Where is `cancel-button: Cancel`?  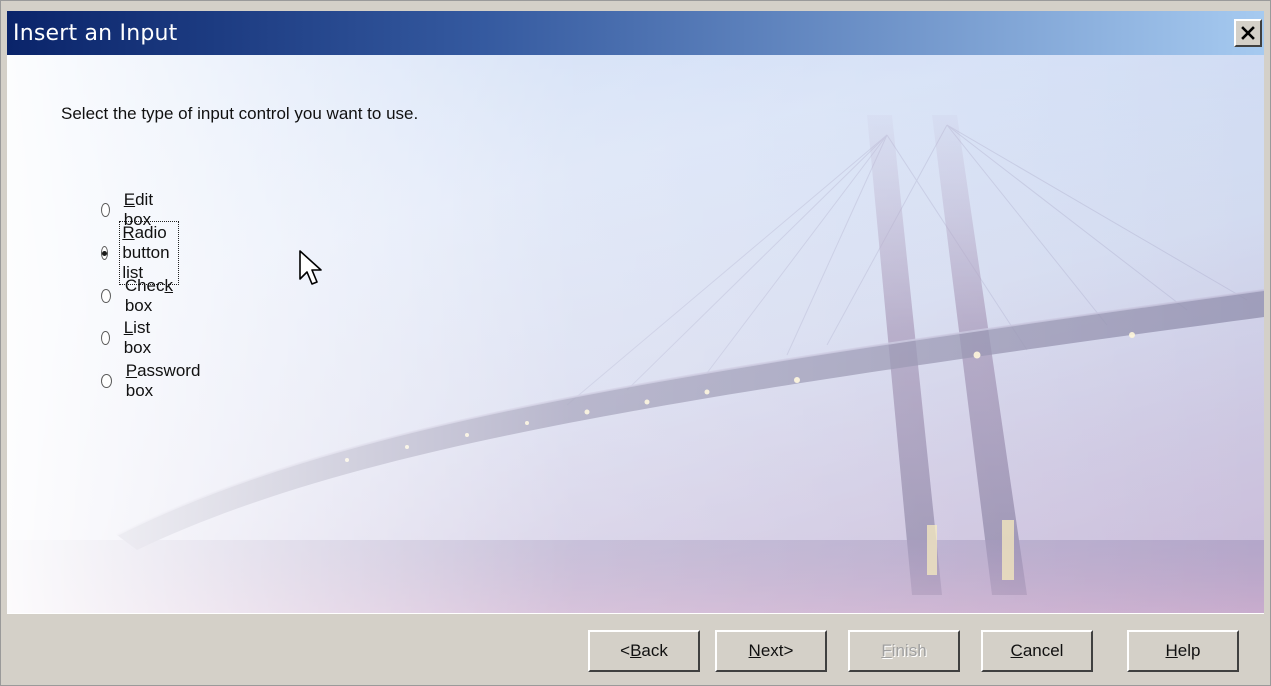
cancel-button: Cancel is located at coordinates (1037, 651).